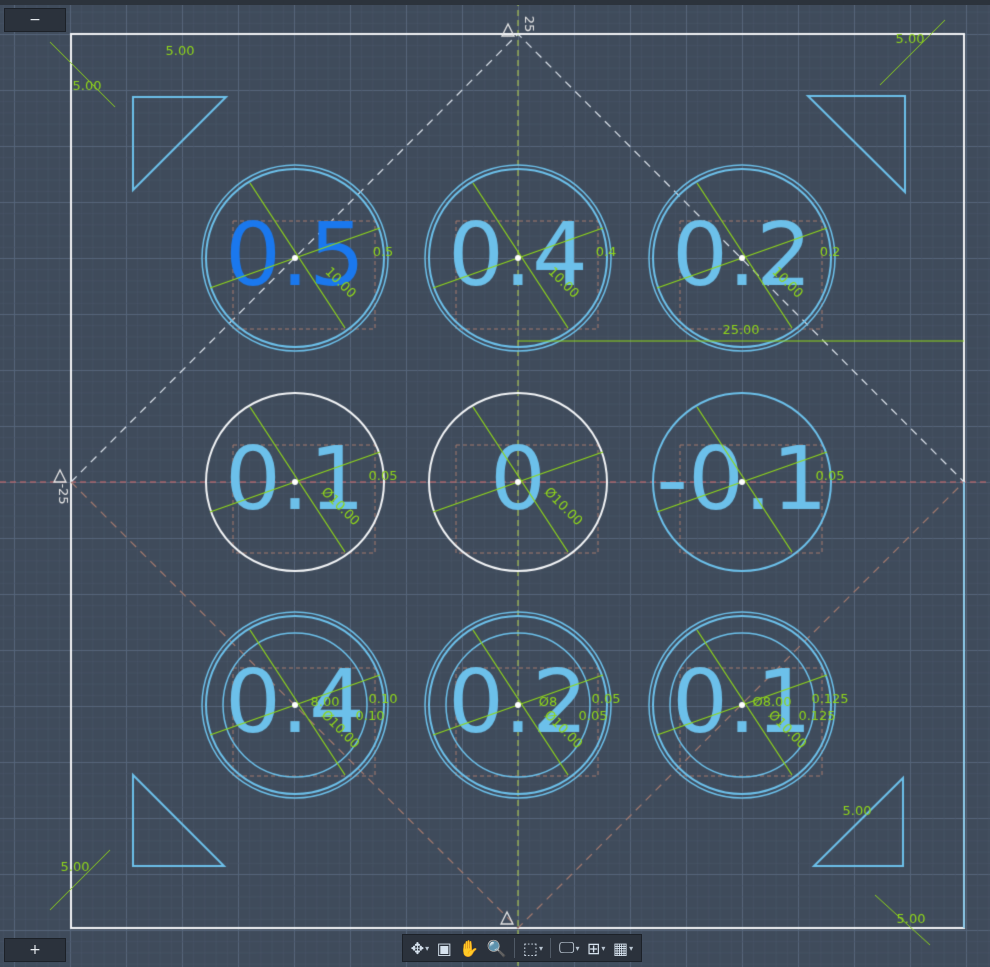 The width and height of the screenshot is (990, 967). What do you see at coordinates (35, 20) in the screenshot?
I see `zoom-out-button: −` at bounding box center [35, 20].